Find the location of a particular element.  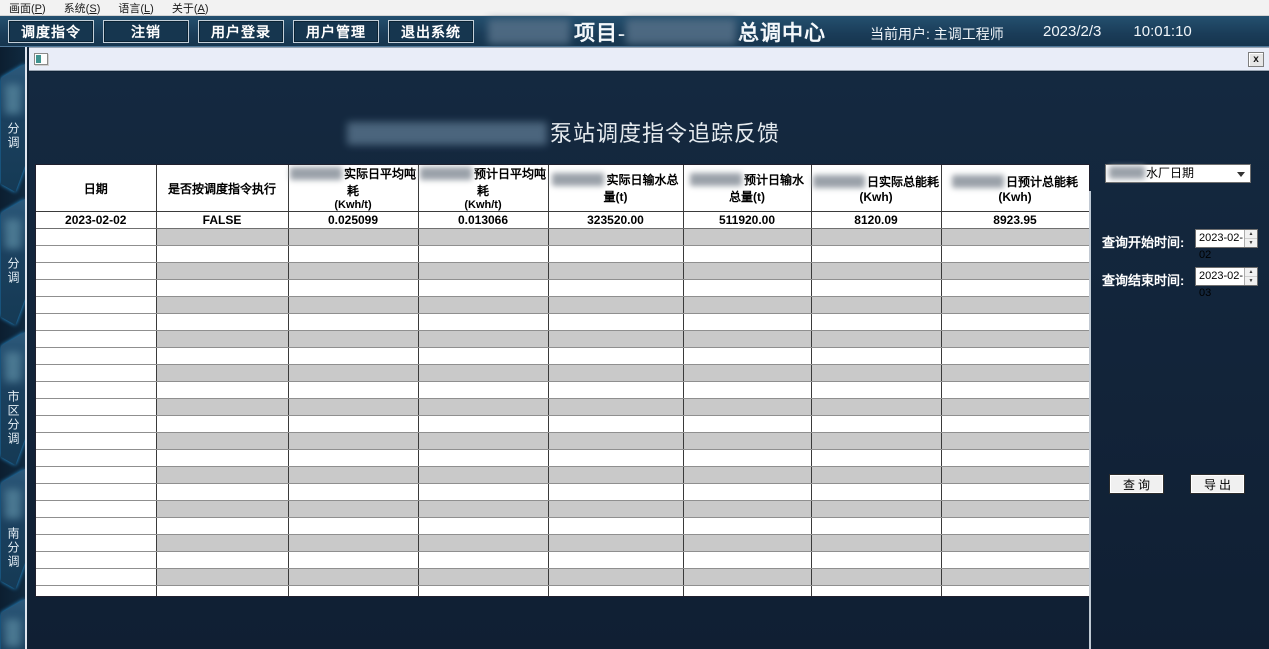

sidebar-tab-shape: 分调 is located at coordinates (13, 127).